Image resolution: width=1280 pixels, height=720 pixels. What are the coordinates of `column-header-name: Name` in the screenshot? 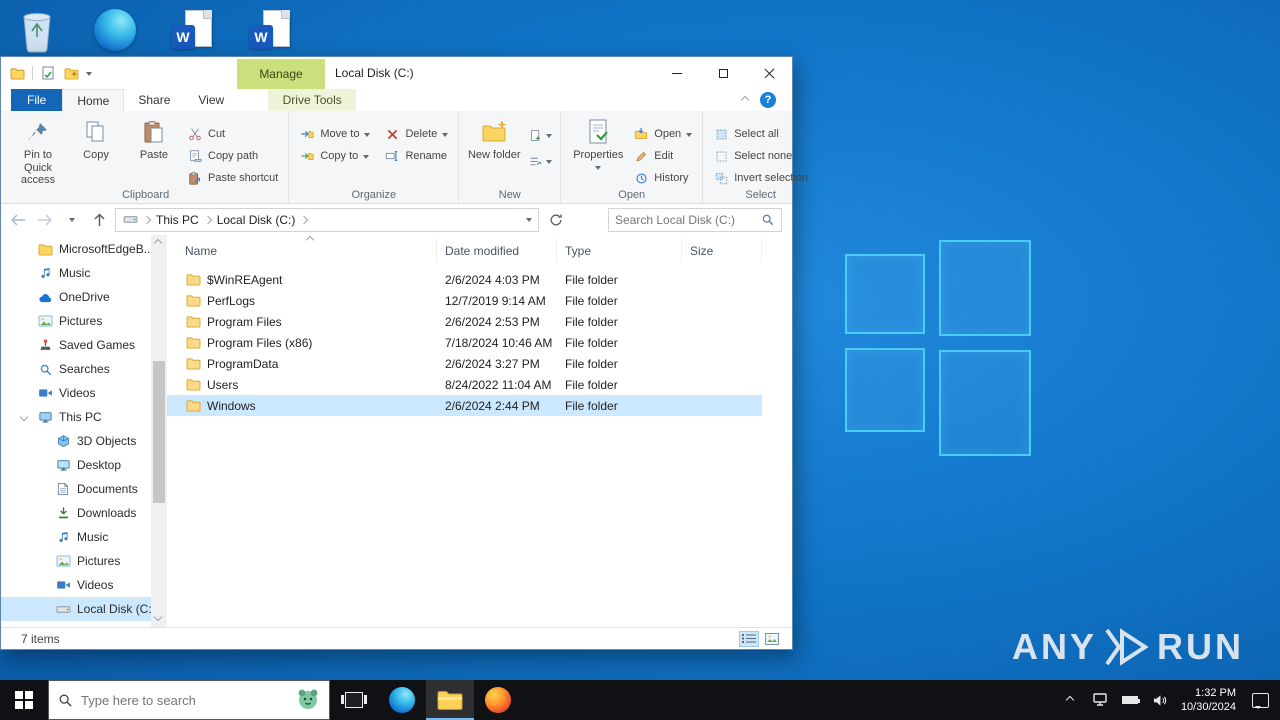 It's located at (302, 251).